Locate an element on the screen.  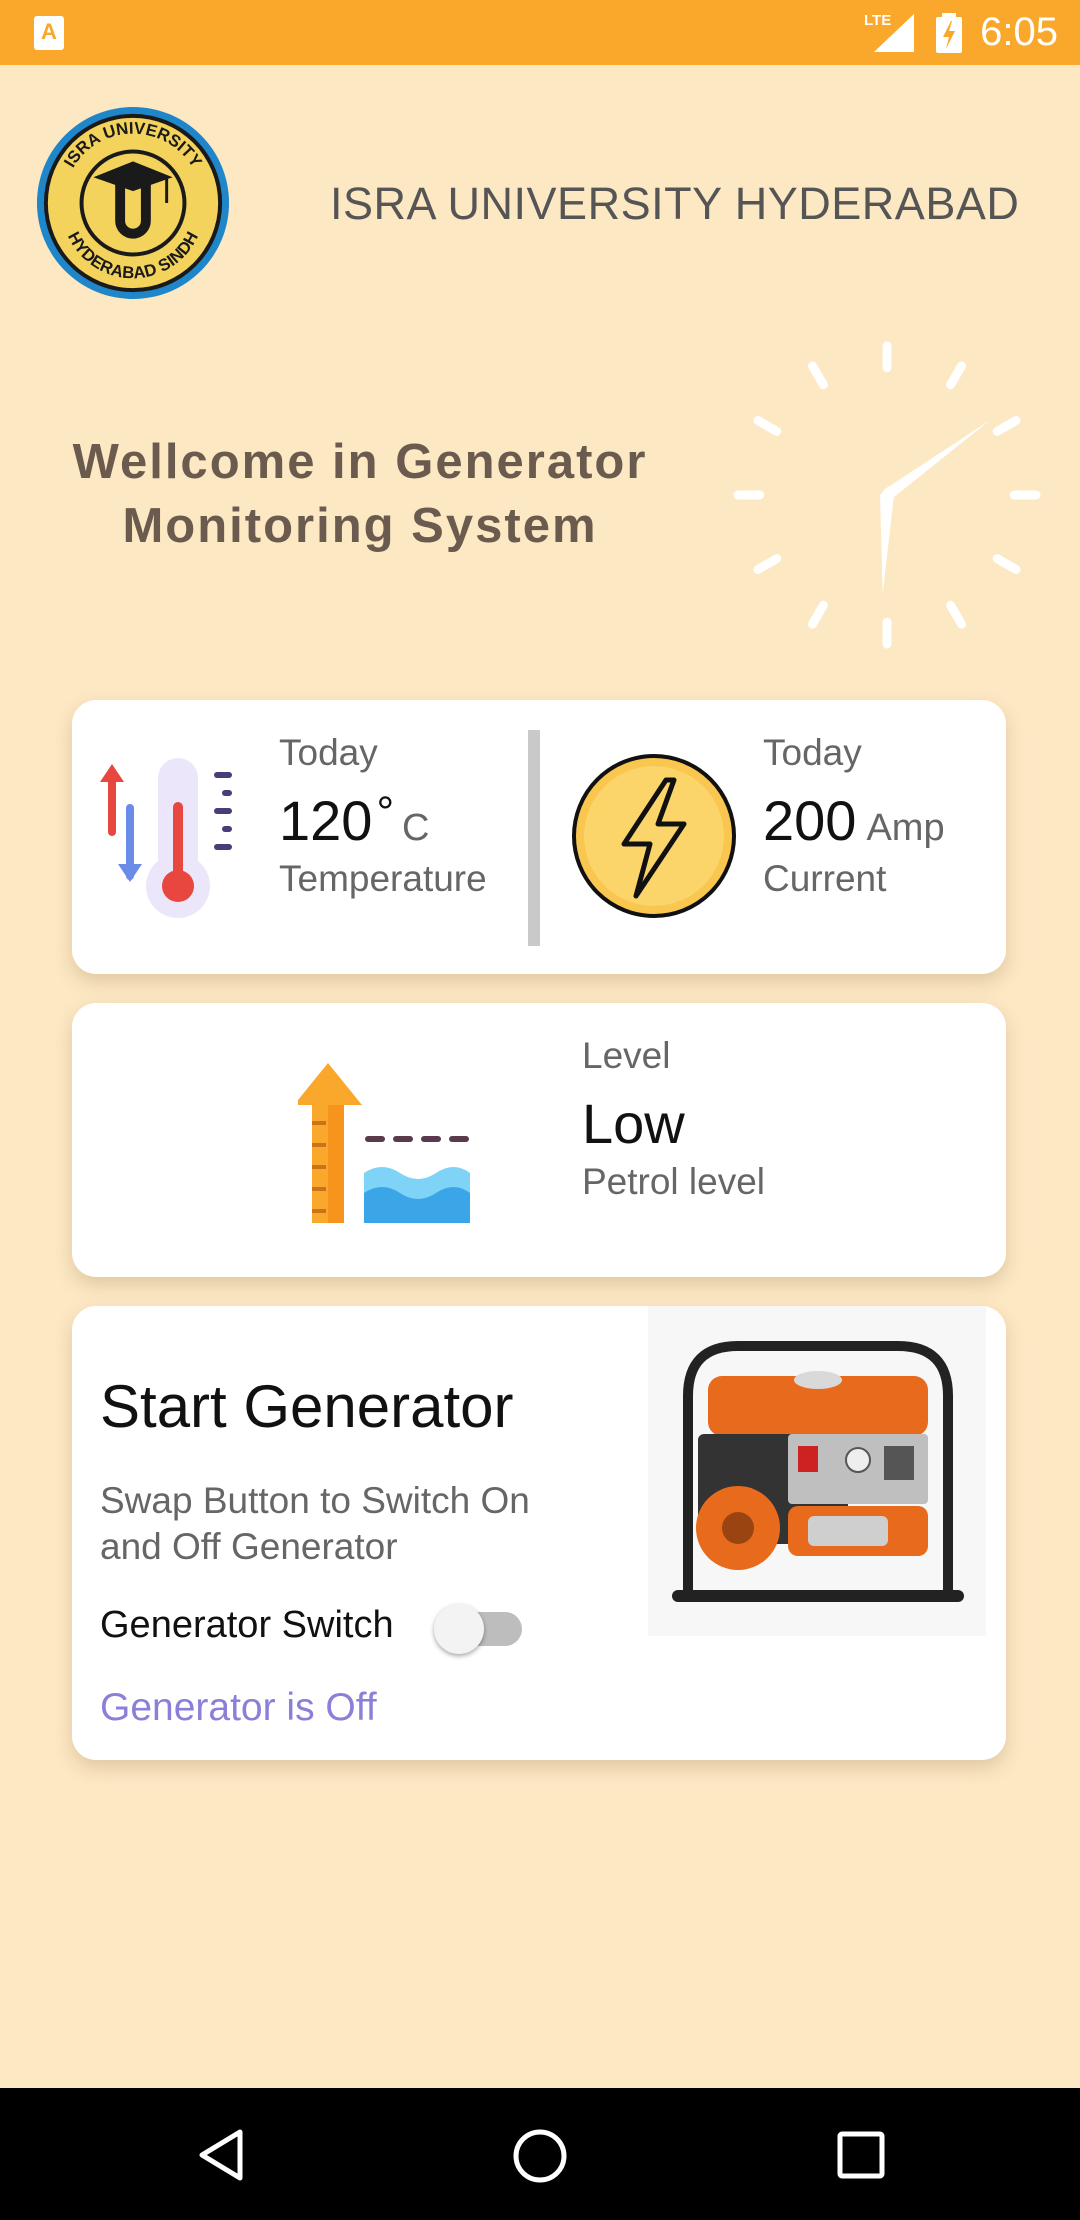
welcome-line-2: Monitoring System is located at coordinates (360, 526).